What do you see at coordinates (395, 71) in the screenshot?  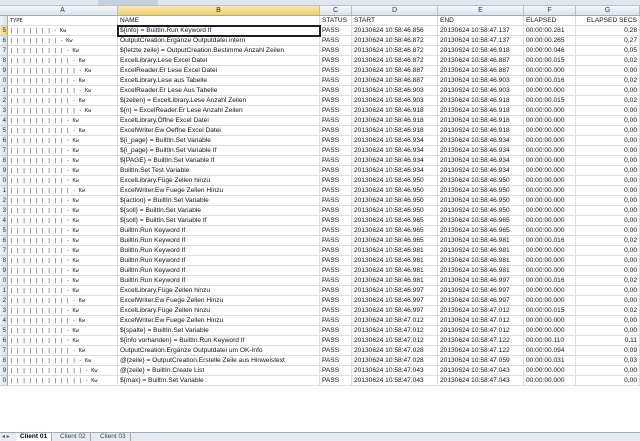 I see `cell-d: 20130624 10:58:46.887` at bounding box center [395, 71].